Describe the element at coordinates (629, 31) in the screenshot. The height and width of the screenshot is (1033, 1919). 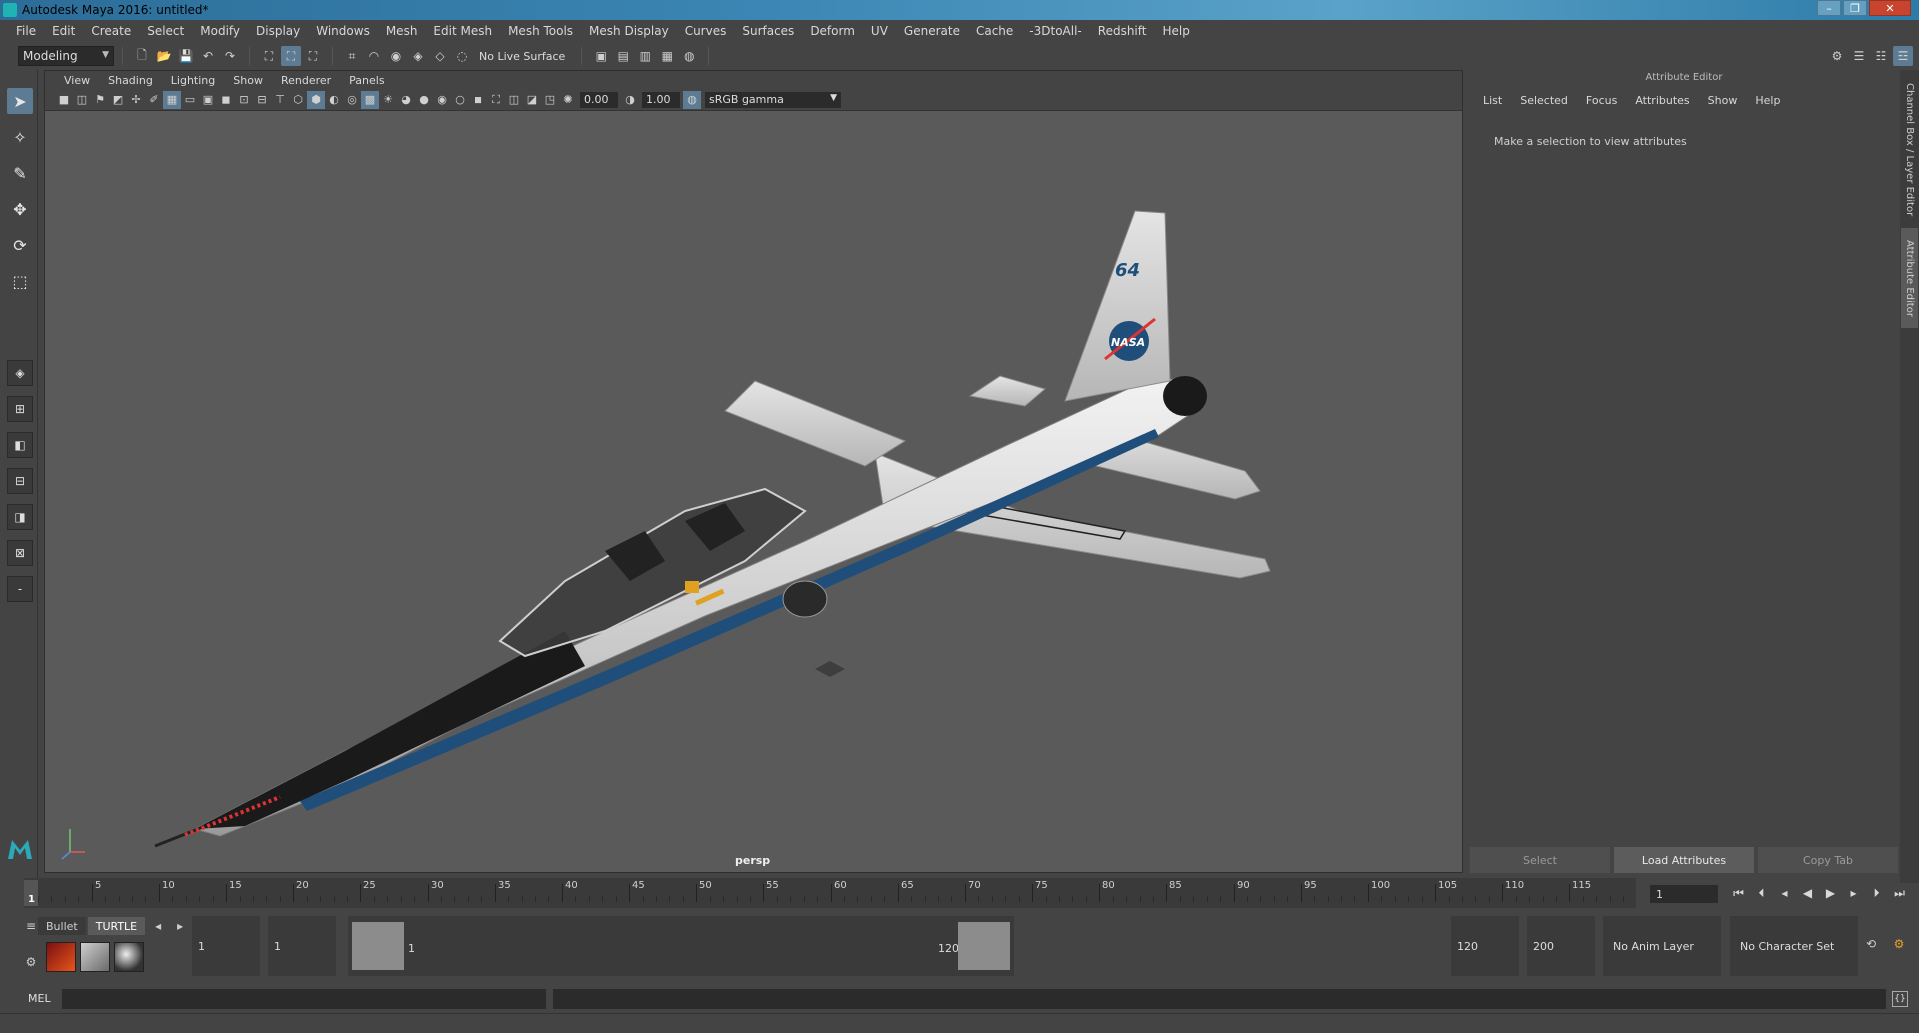
I see `menu-mesh-display: Mesh Display` at that location.